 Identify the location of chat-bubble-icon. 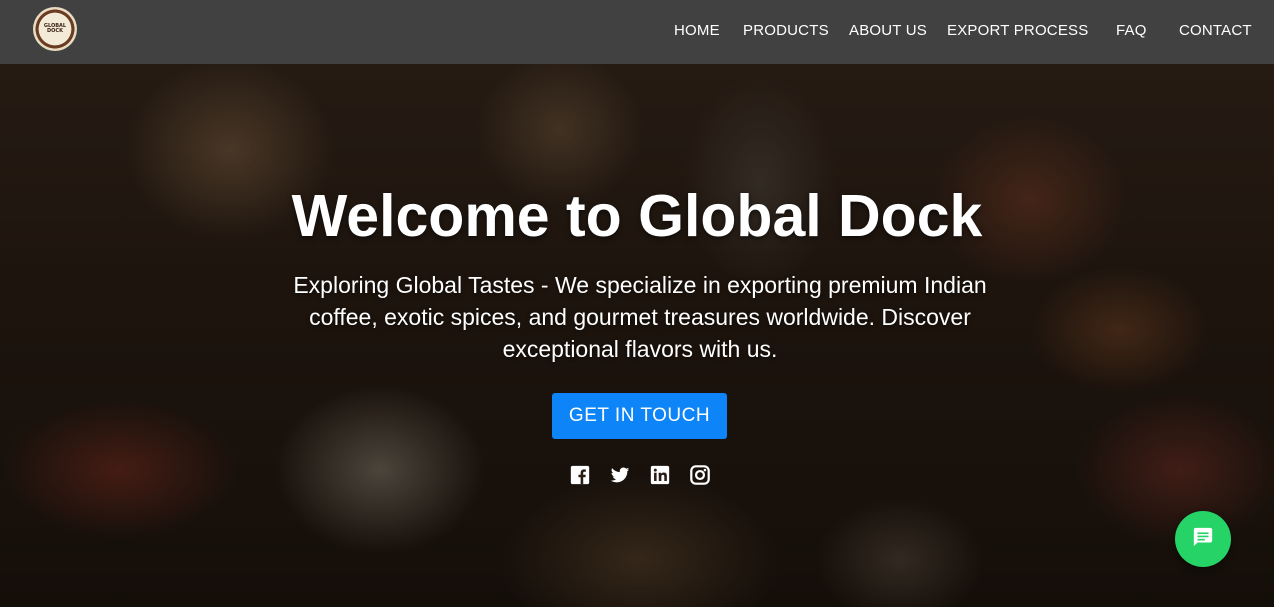
(1203, 539).